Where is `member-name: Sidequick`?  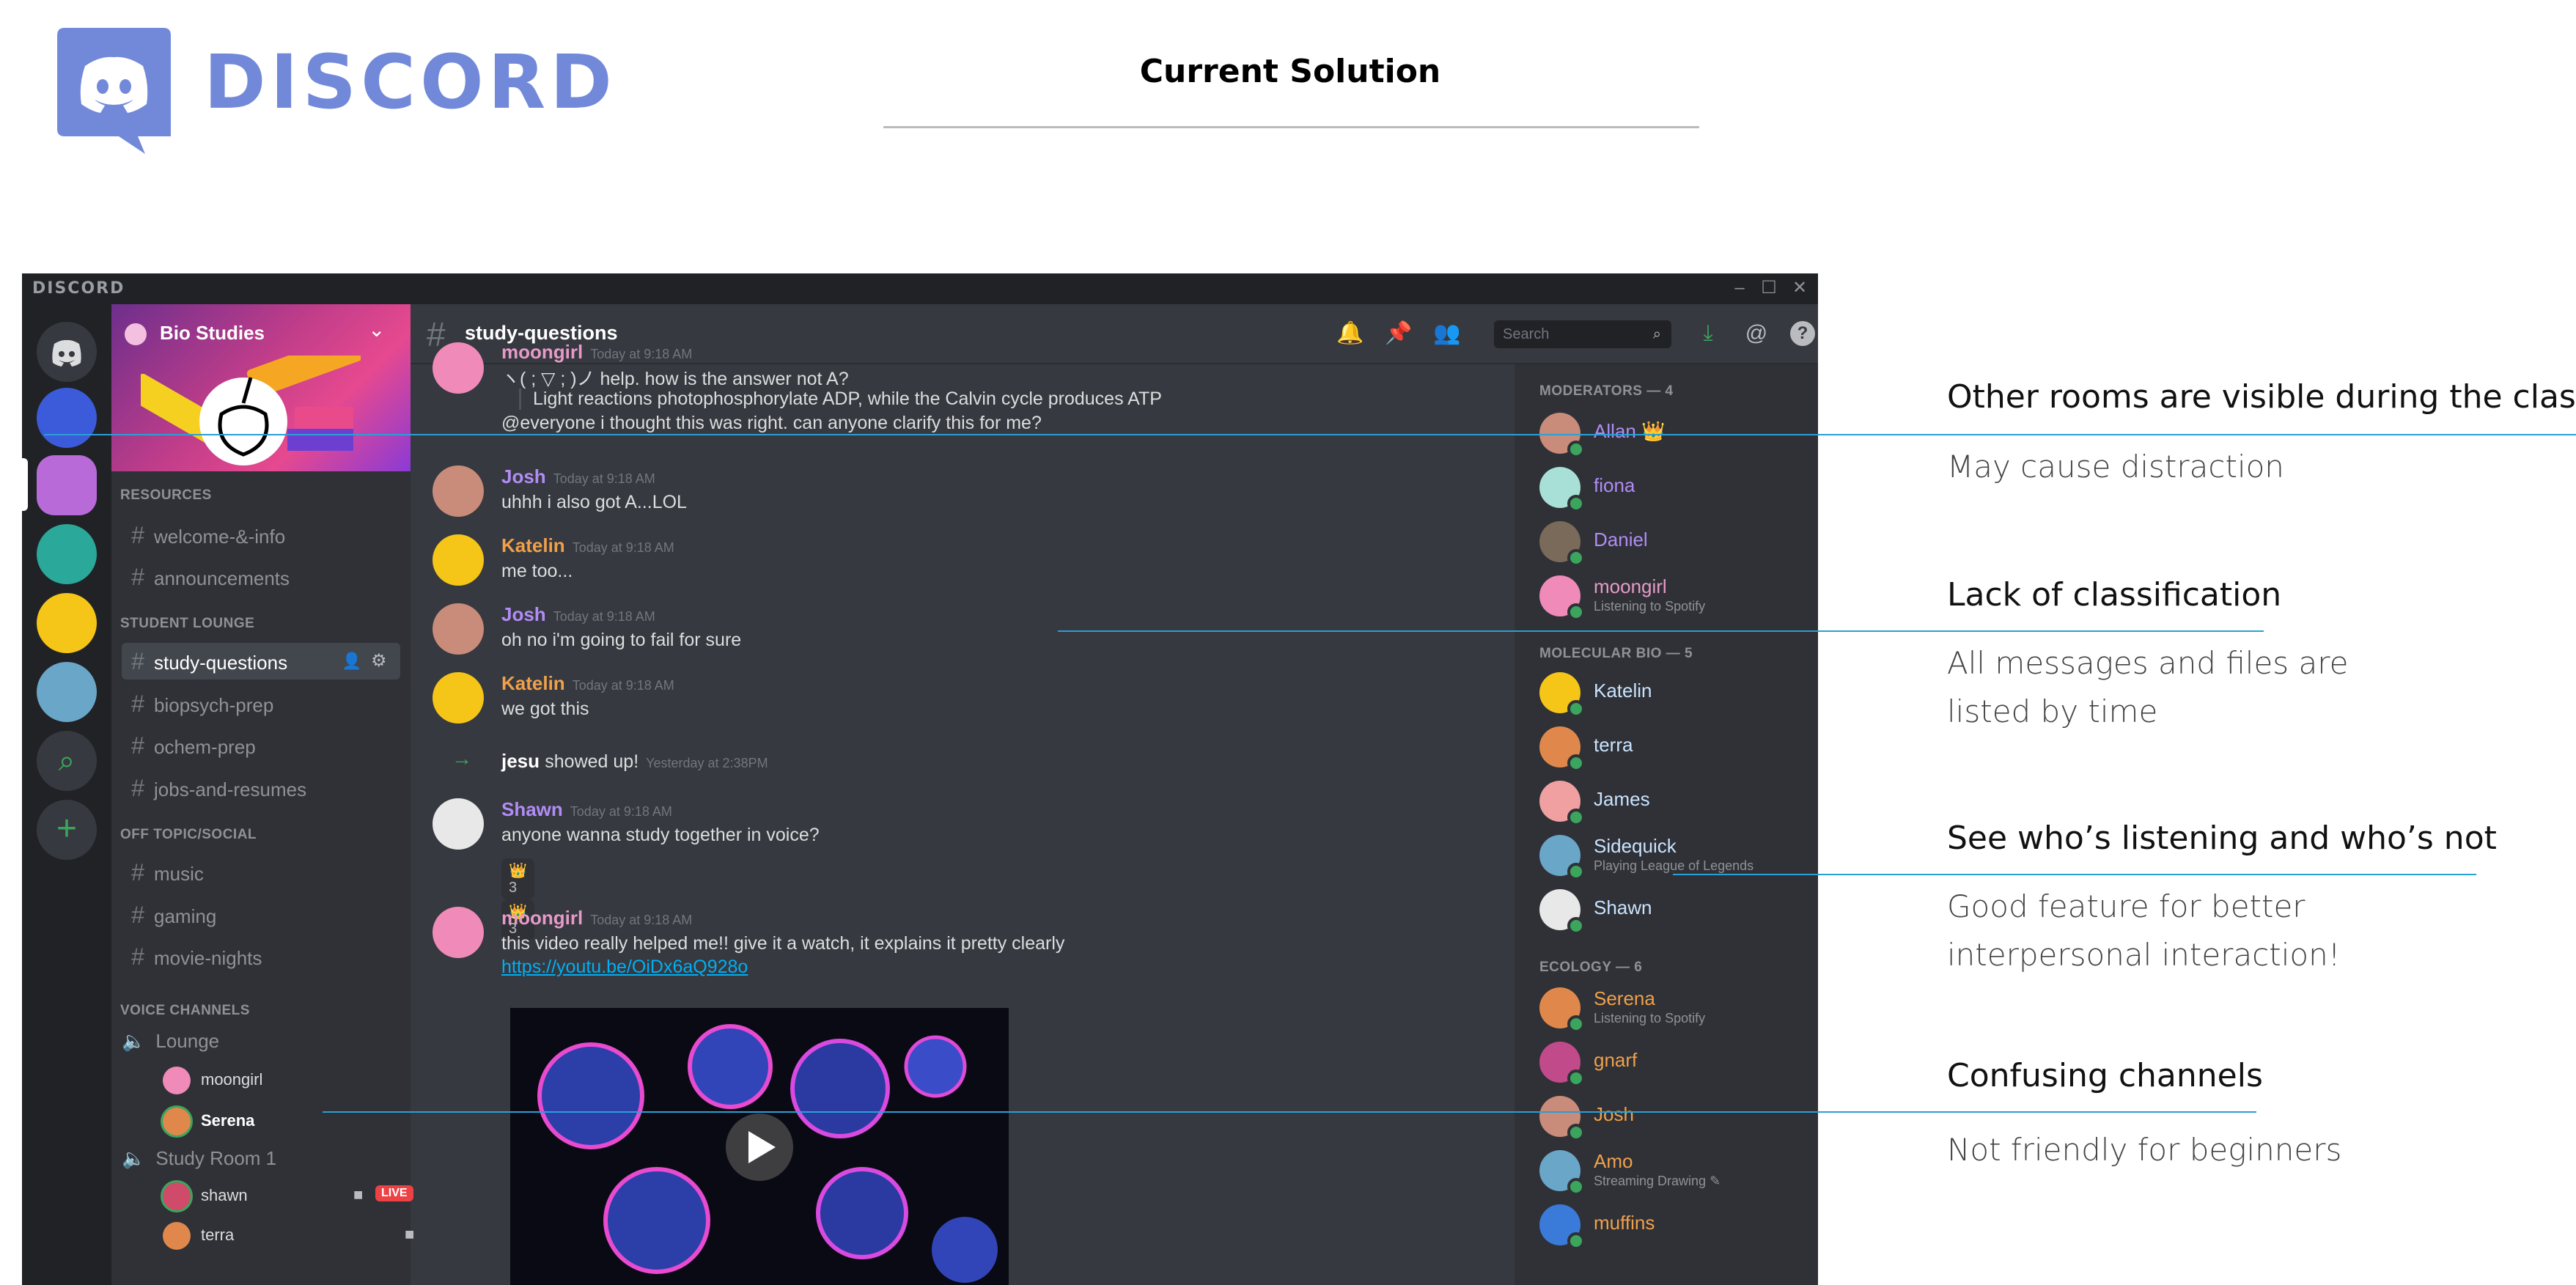 member-name: Sidequick is located at coordinates (1635, 846).